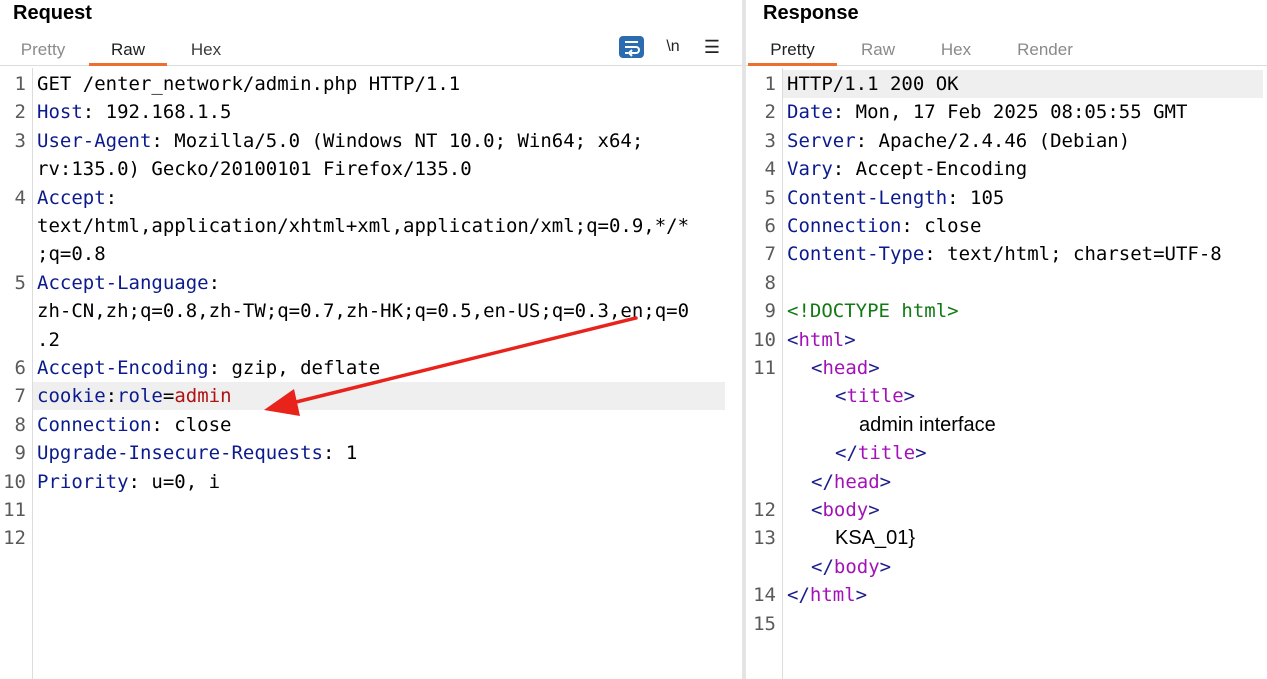 The image size is (1267, 679). I want to click on code-line: ;q=0.8, so click(370, 254).